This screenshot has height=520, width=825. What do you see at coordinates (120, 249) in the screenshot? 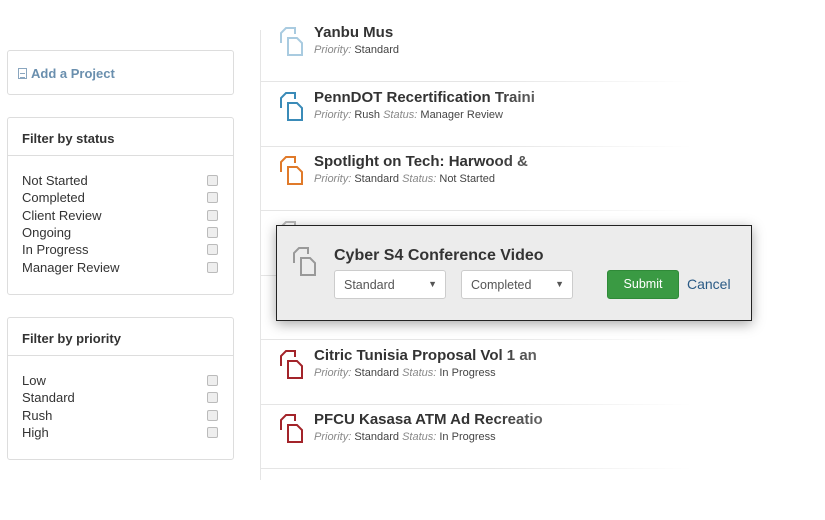
I see `filter-option: In Progress` at bounding box center [120, 249].